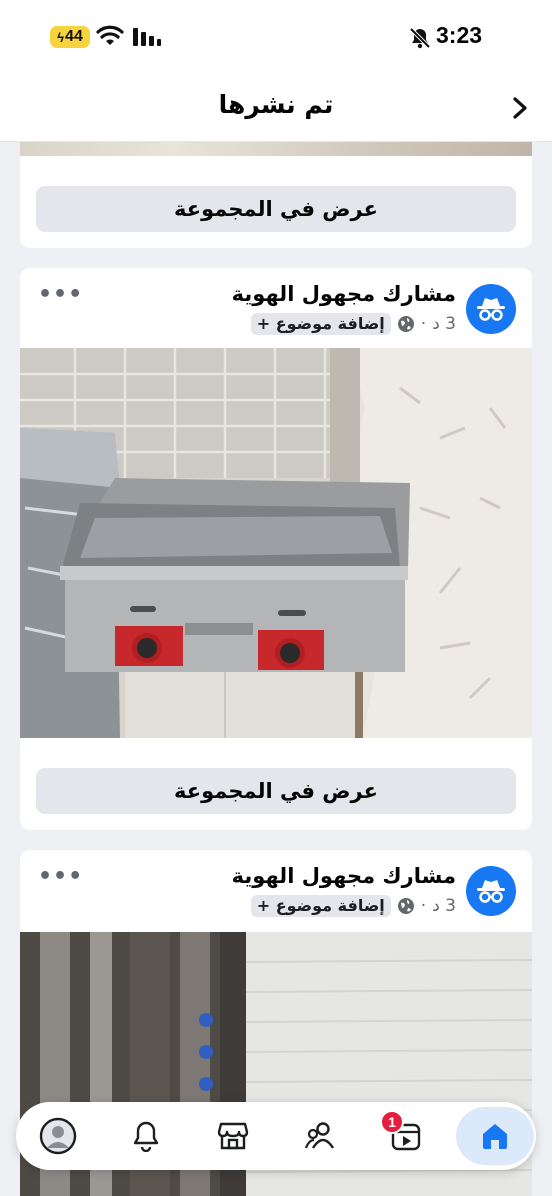  I want to click on tab-profile, so click(58, 1136).